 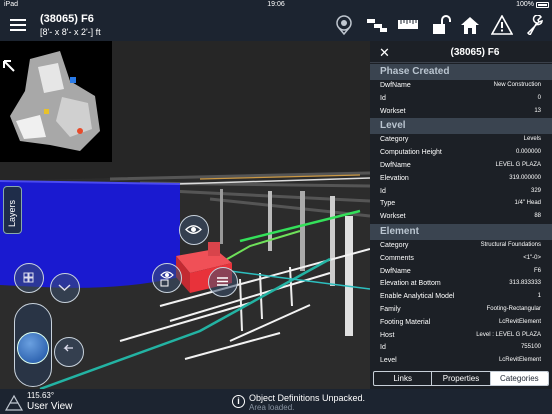 I want to click on battery-icon, so click(x=542, y=5).